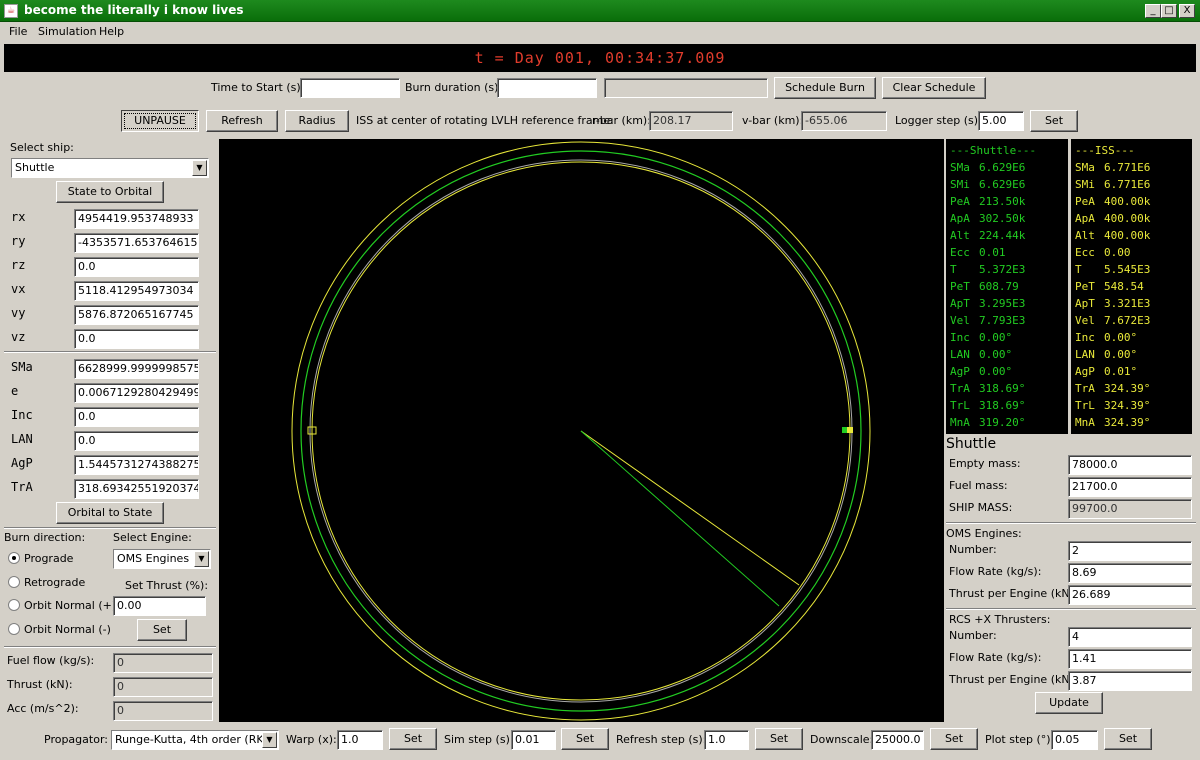 Image resolution: width=1200 pixels, height=760 pixels. Describe the element at coordinates (67, 629) in the screenshot. I see `orbit-normal-minus-label: Orbit Normal (-)` at that location.